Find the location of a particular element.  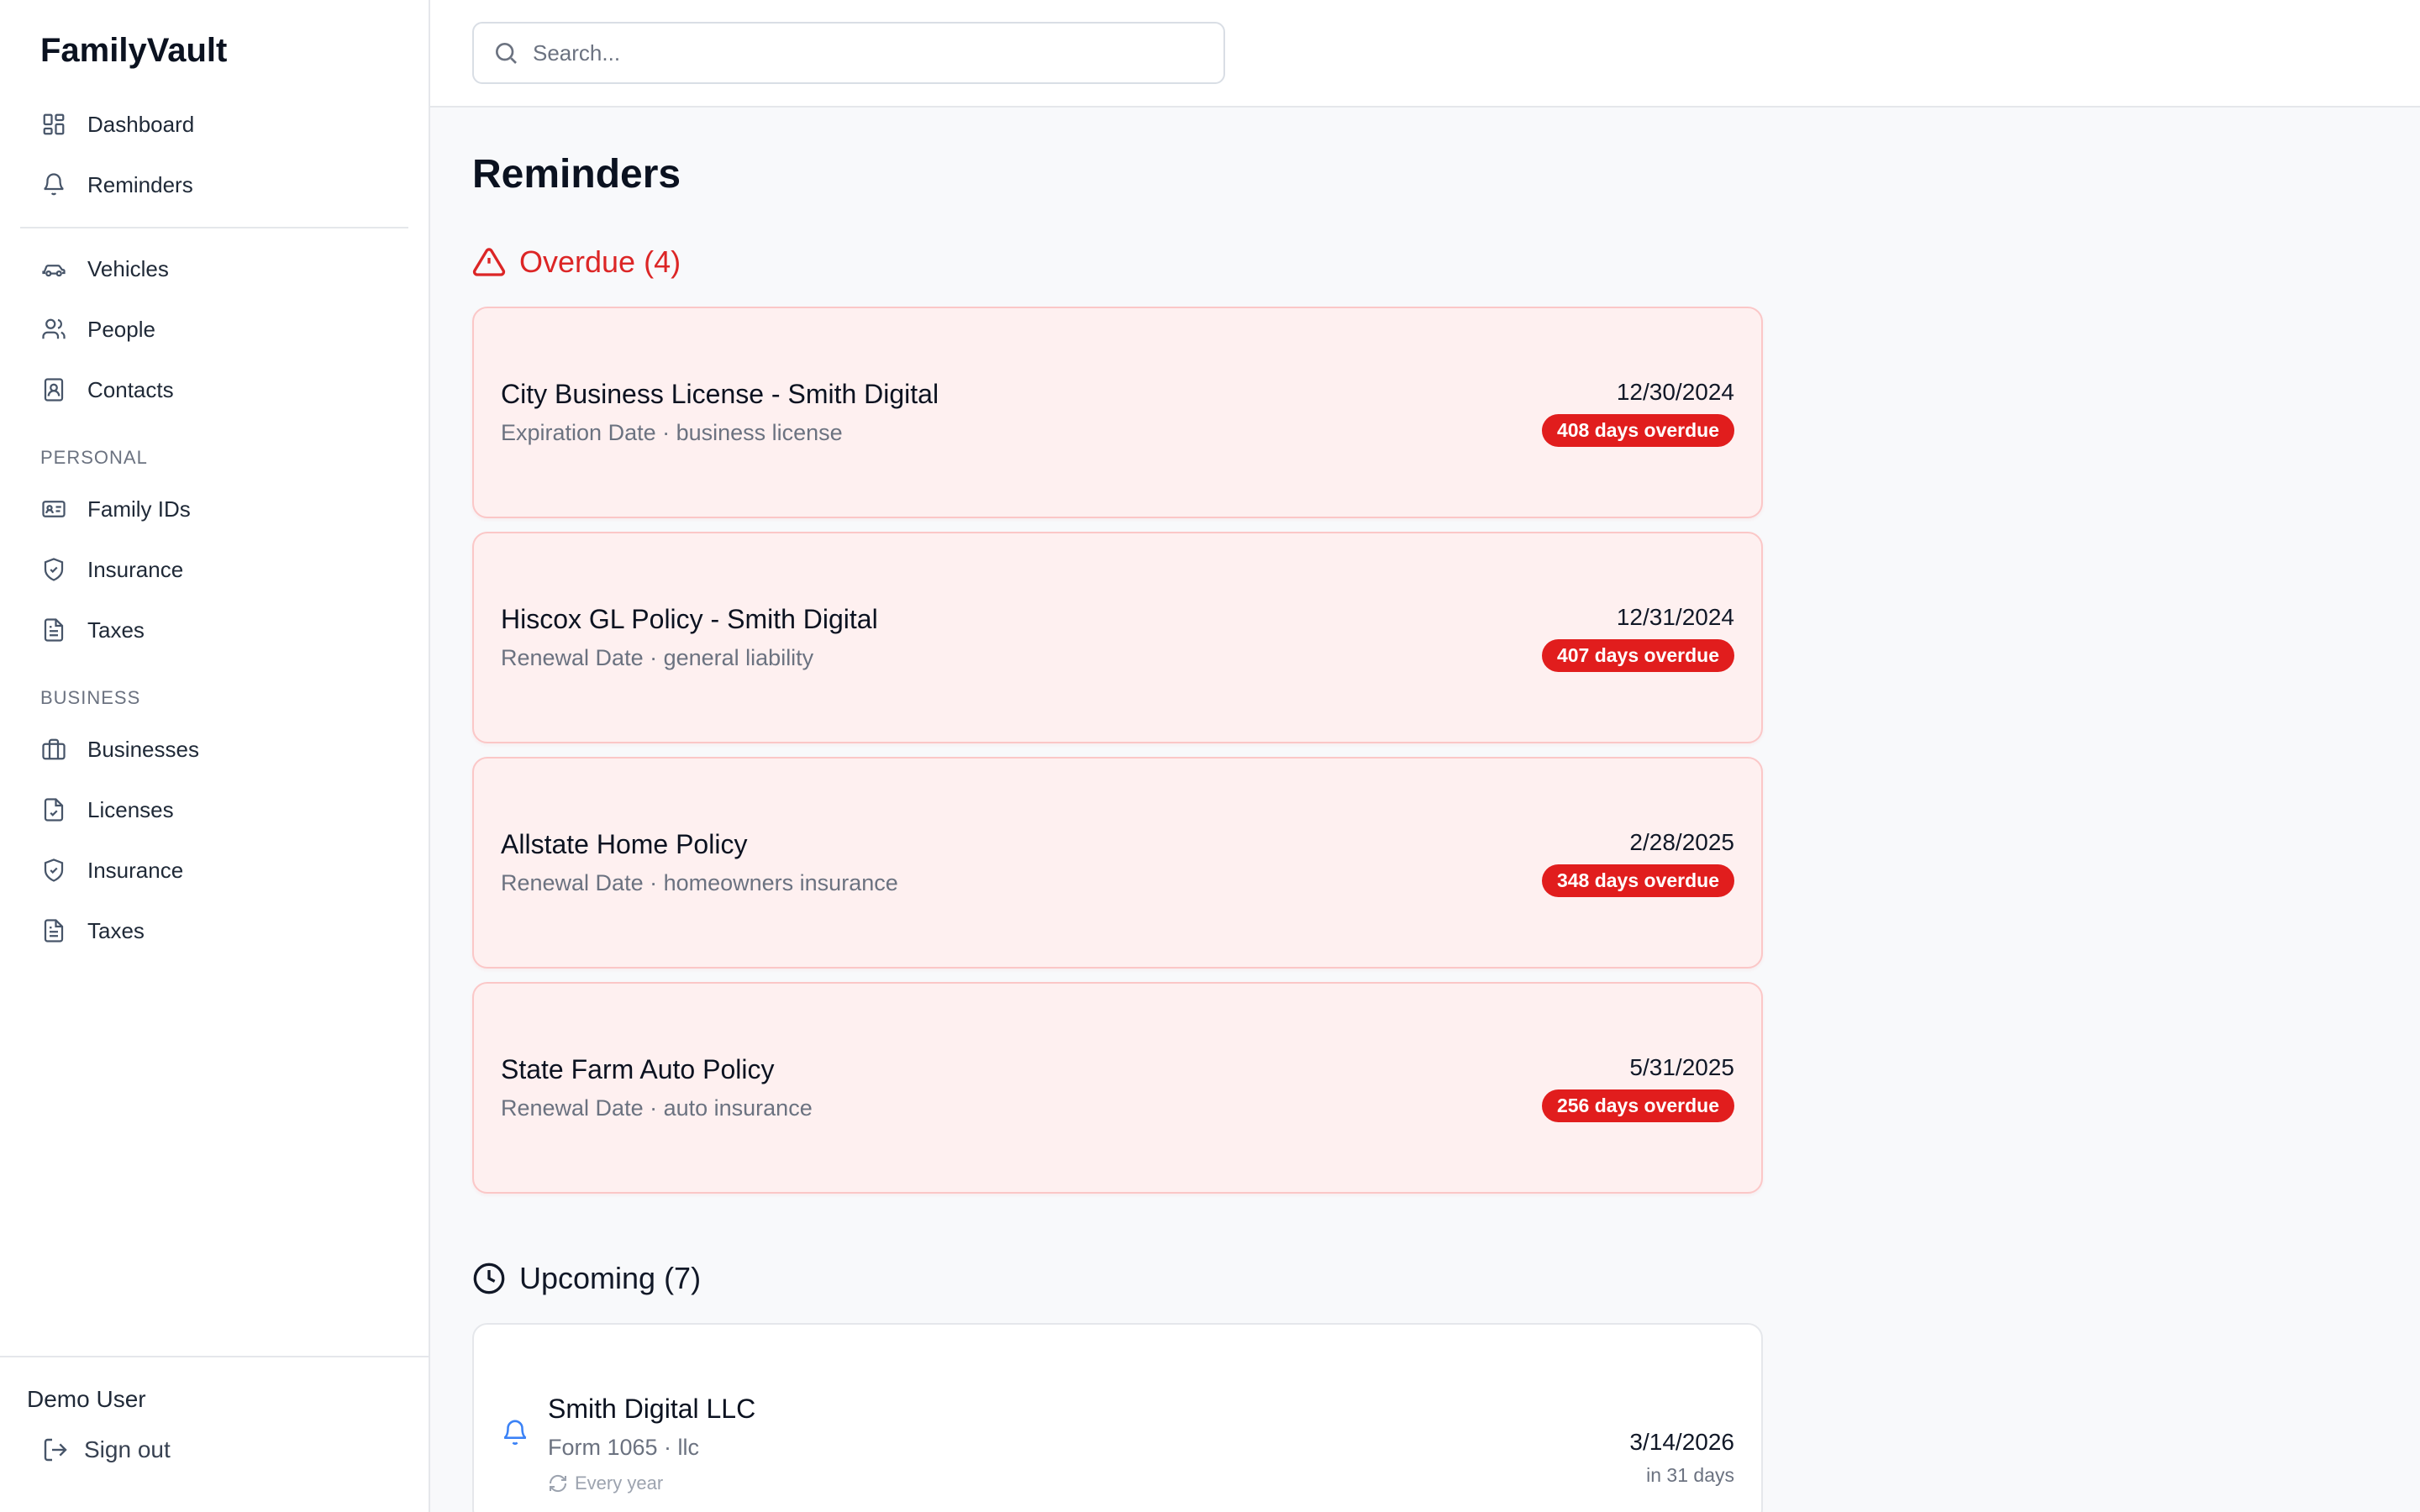

overdue-badge: 408 days overdue is located at coordinates (1637, 430).